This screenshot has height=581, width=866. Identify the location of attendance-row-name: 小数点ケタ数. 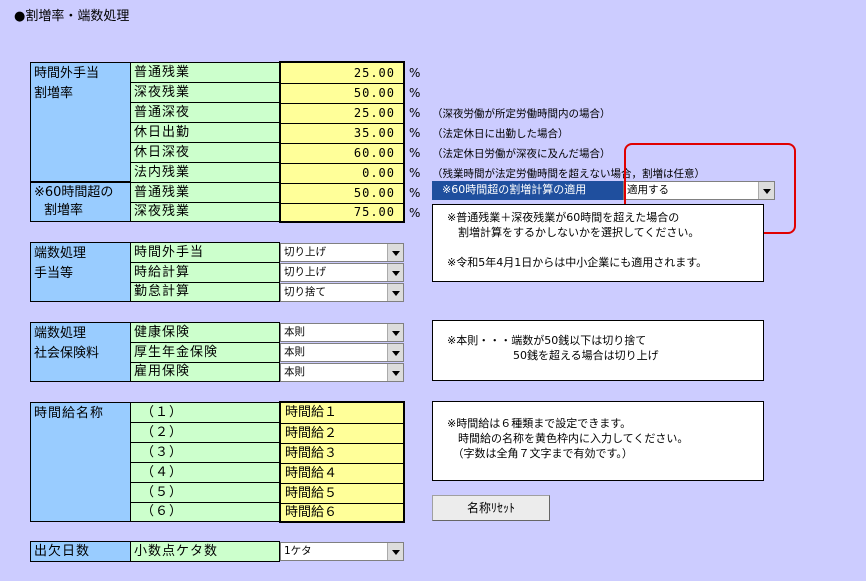
(205, 551).